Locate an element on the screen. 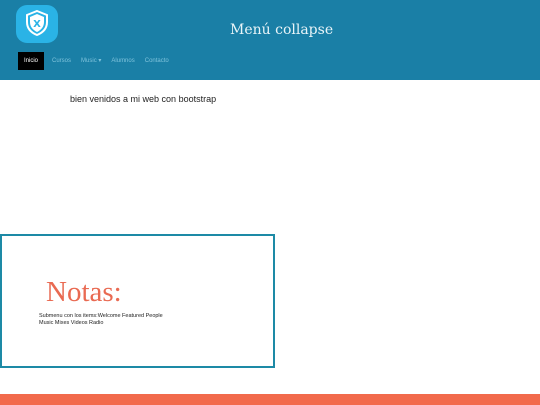  main-nav: Inicio Cursos Music ▾ Alumnos Contacto is located at coordinates (98, 61).